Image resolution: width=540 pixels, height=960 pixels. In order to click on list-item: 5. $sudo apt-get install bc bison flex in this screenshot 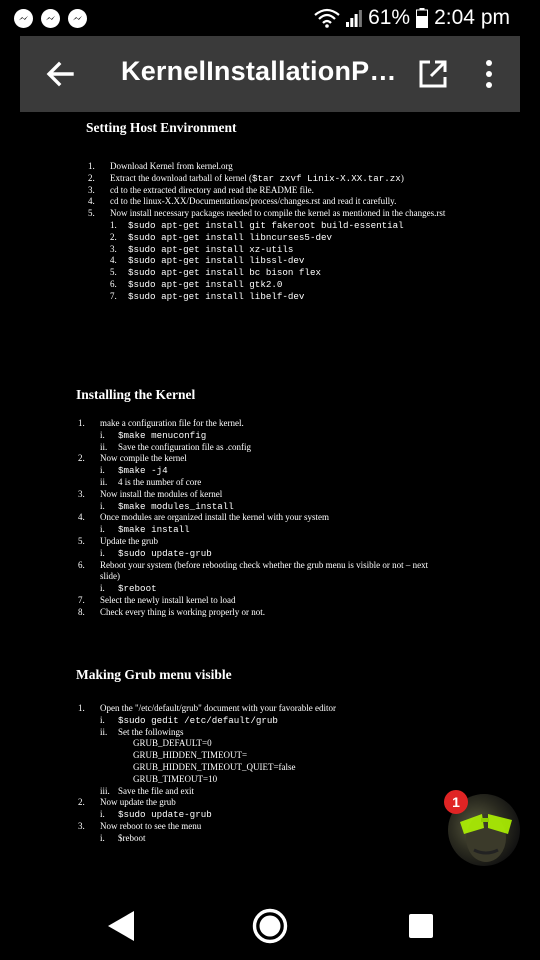, I will do `click(215, 273)`.